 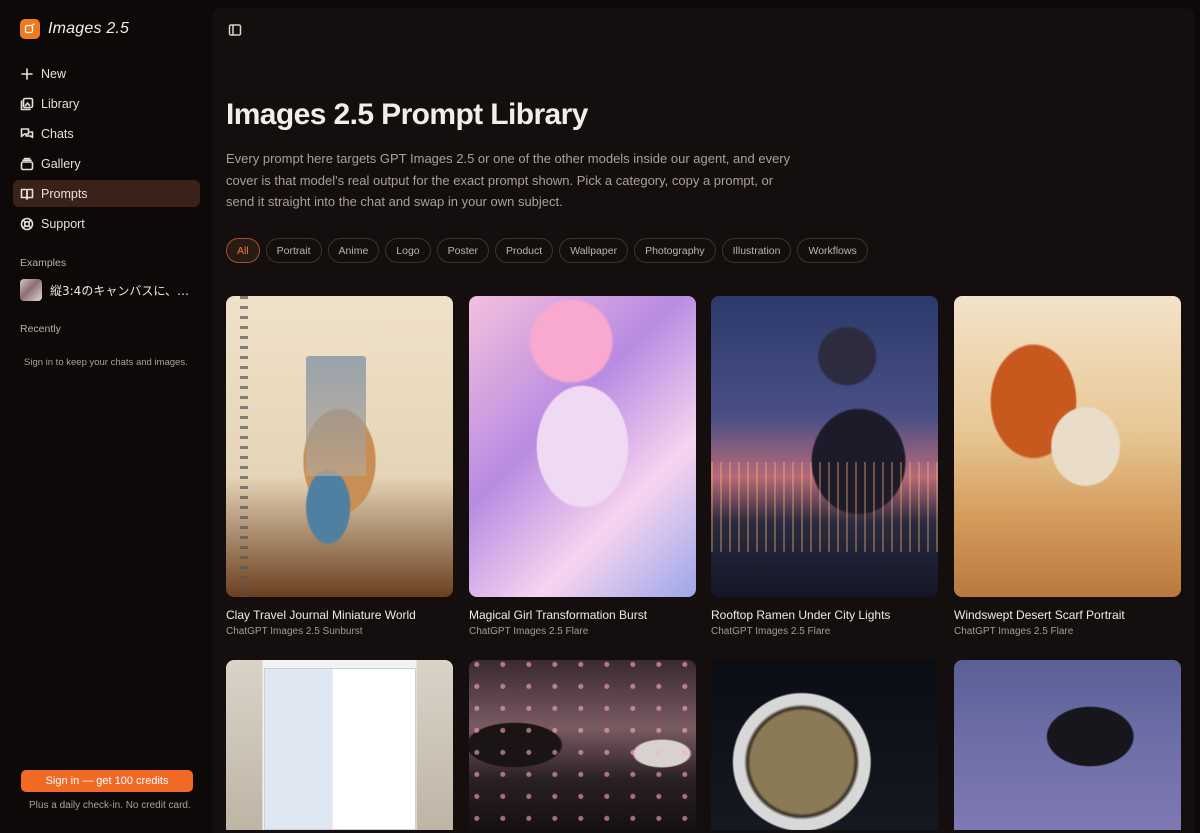 I want to click on sidebar-item-prompts: Prompts, so click(x=106, y=193).